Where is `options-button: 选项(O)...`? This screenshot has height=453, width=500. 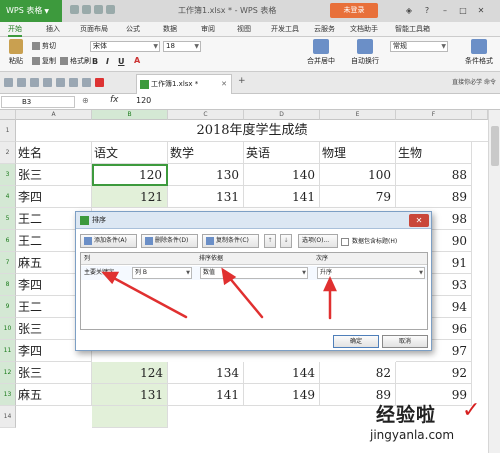 options-button: 选项(O)... is located at coordinates (318, 241).